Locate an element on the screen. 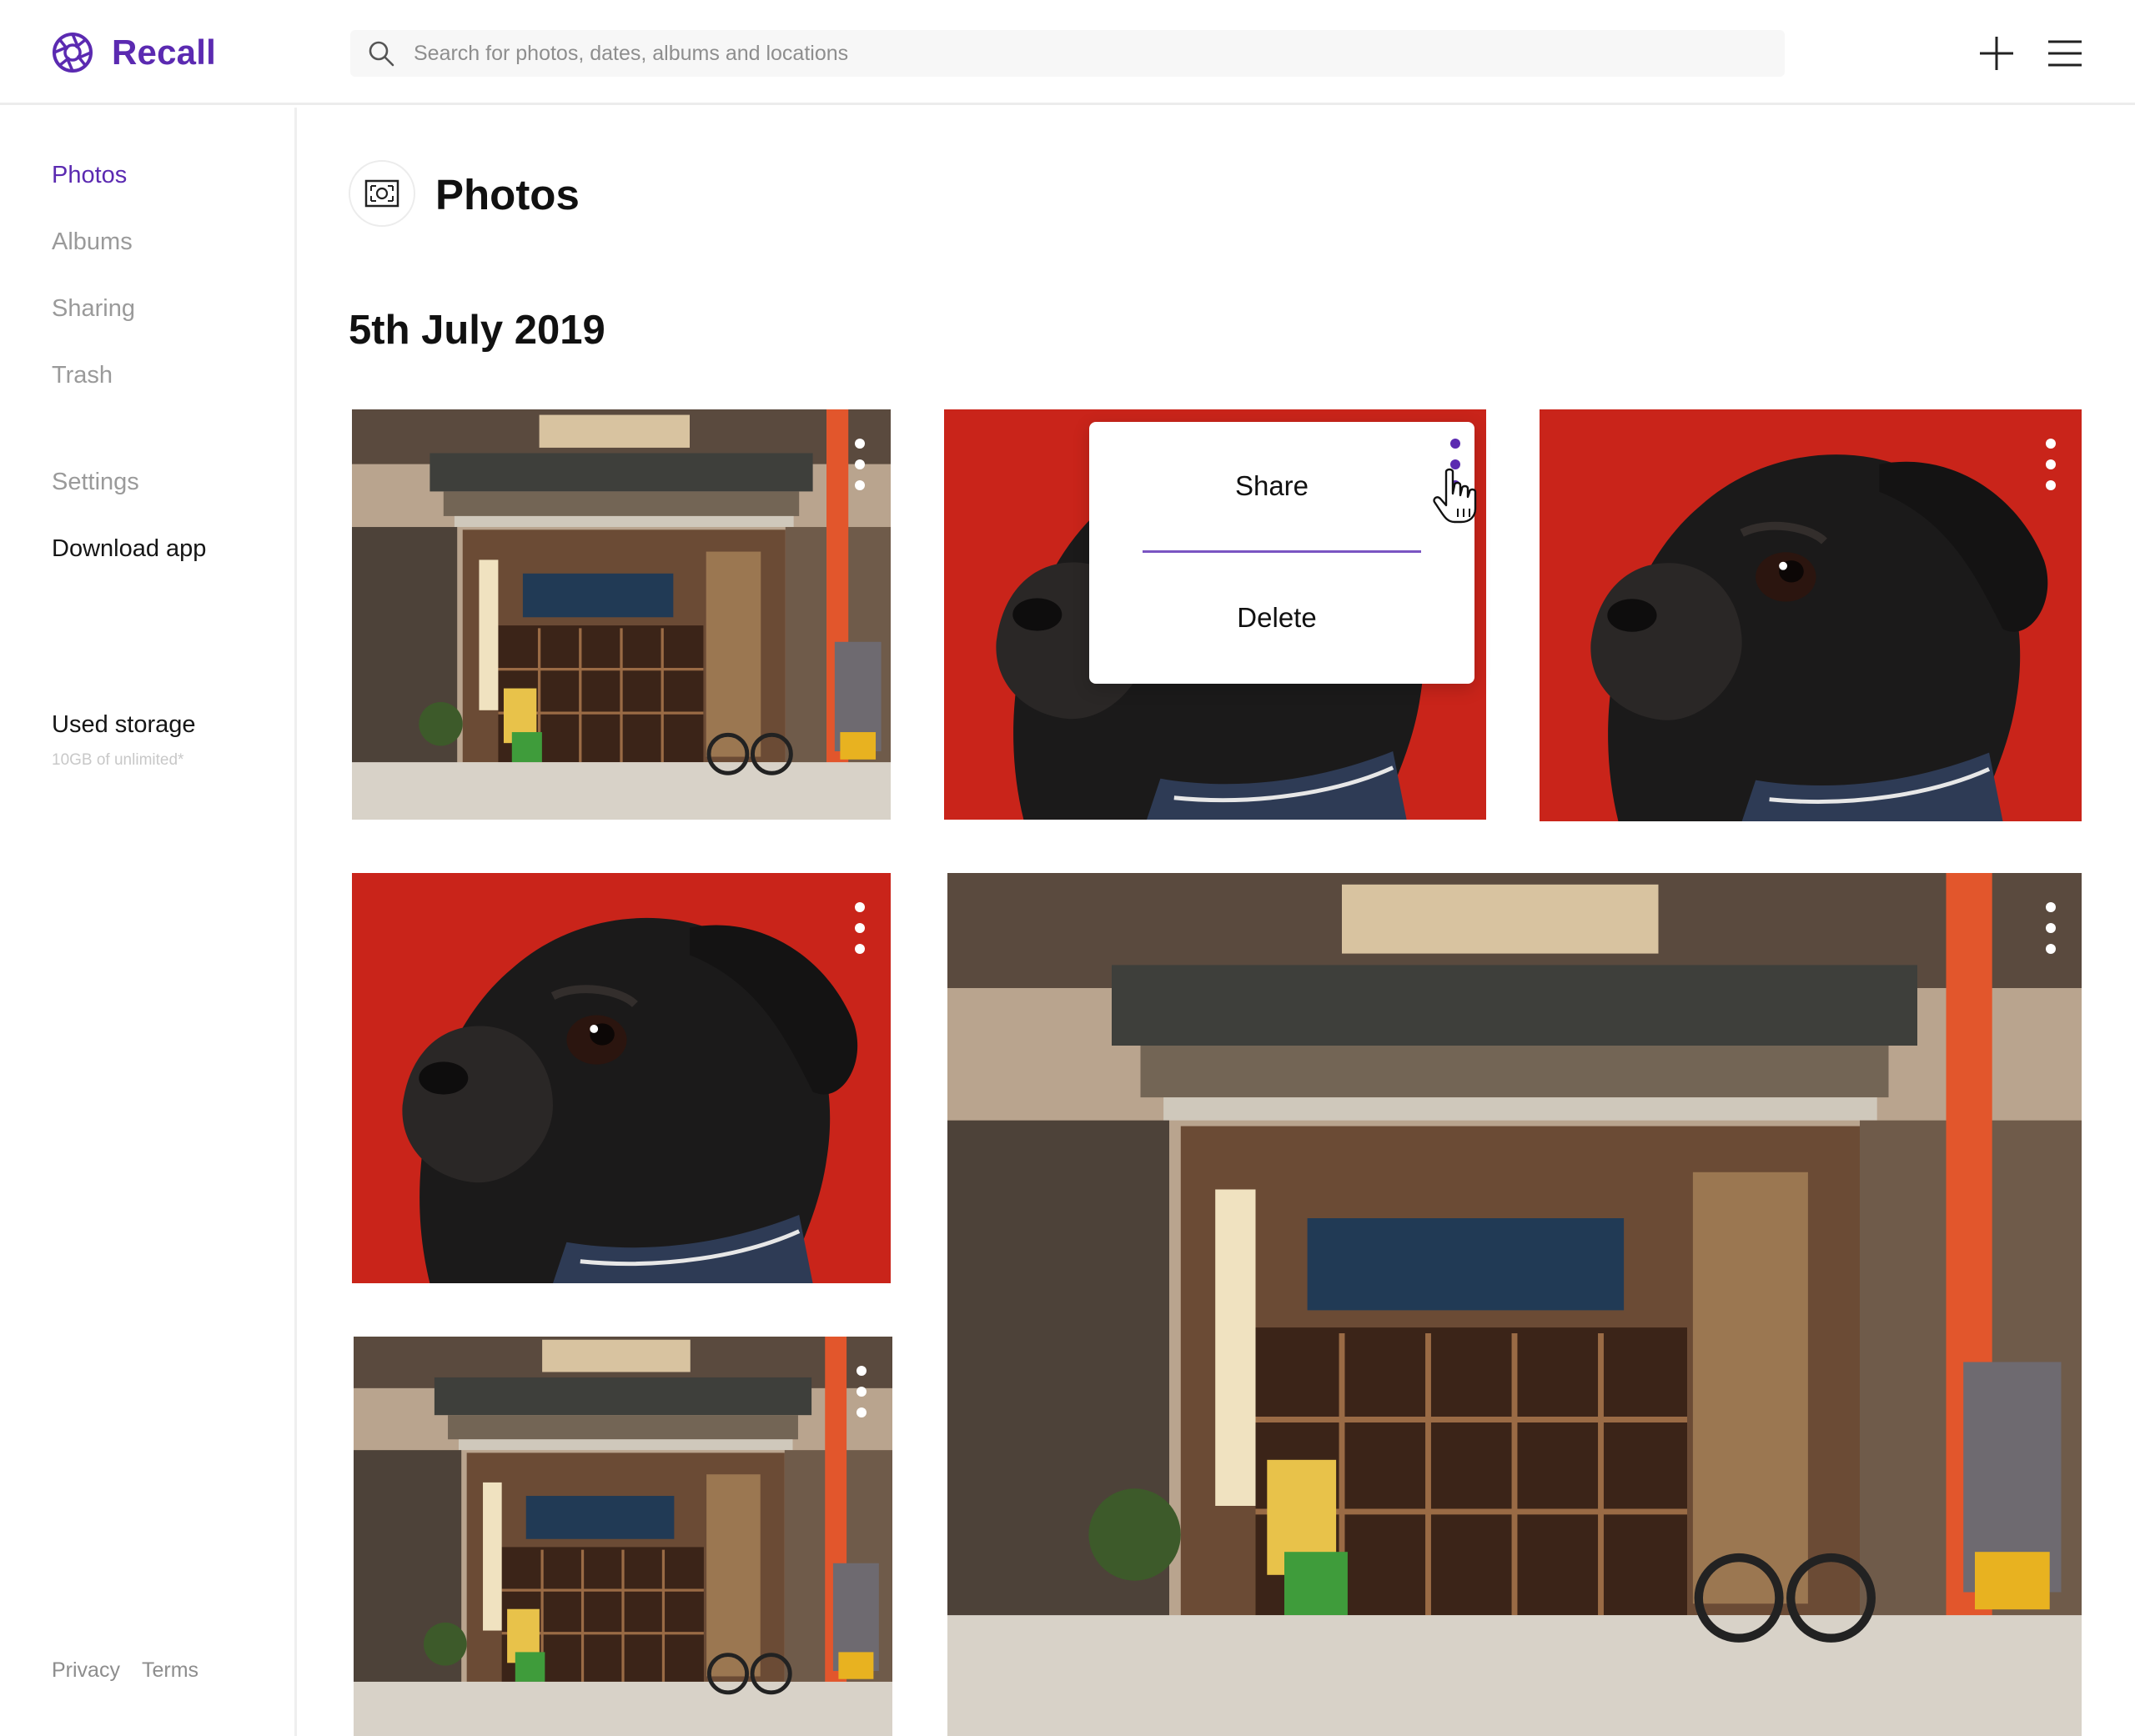  page-title: Photos is located at coordinates (508, 194).